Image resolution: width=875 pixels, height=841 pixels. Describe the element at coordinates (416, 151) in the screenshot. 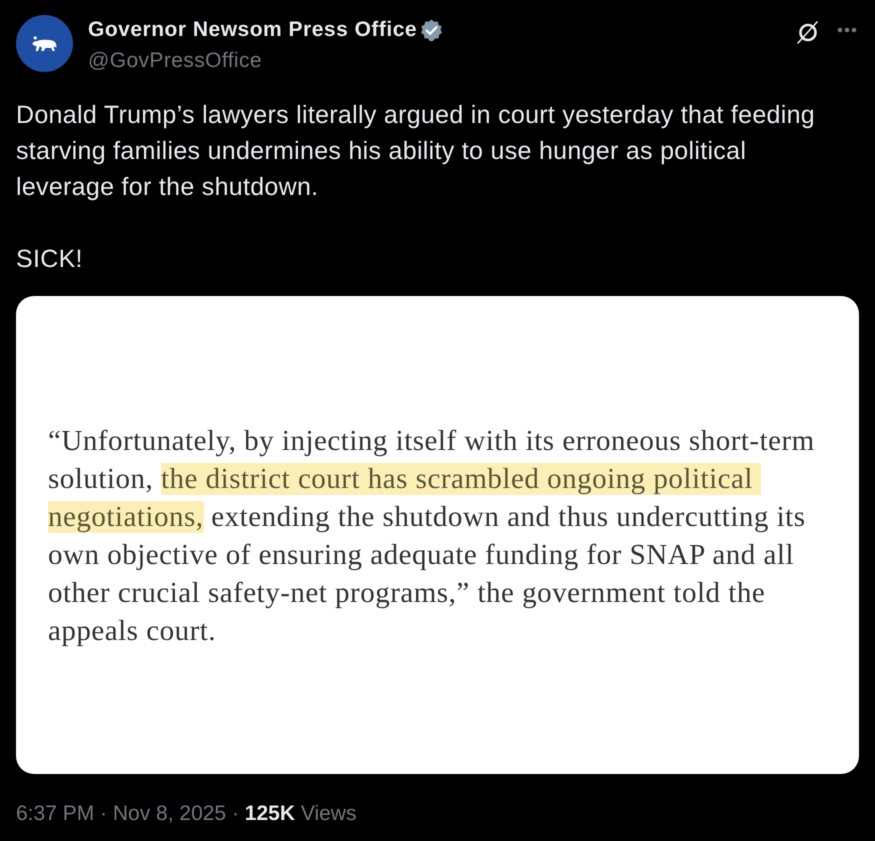

I see `post-text: Donald Trump’s lawyers literally argued in court yesterday that feeding starving families undermines his ability to use hunger as political leverage for the shutdown.` at that location.